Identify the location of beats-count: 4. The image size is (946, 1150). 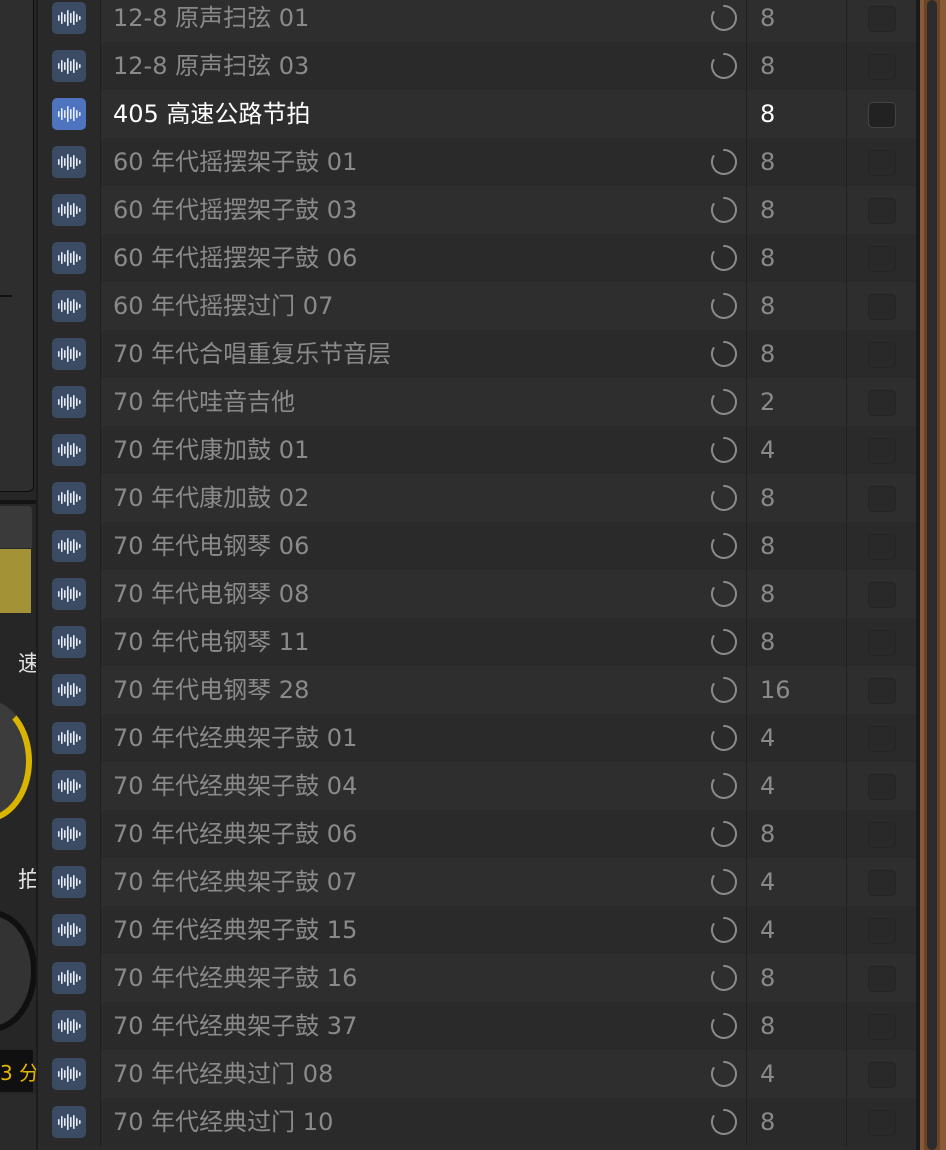
(768, 738).